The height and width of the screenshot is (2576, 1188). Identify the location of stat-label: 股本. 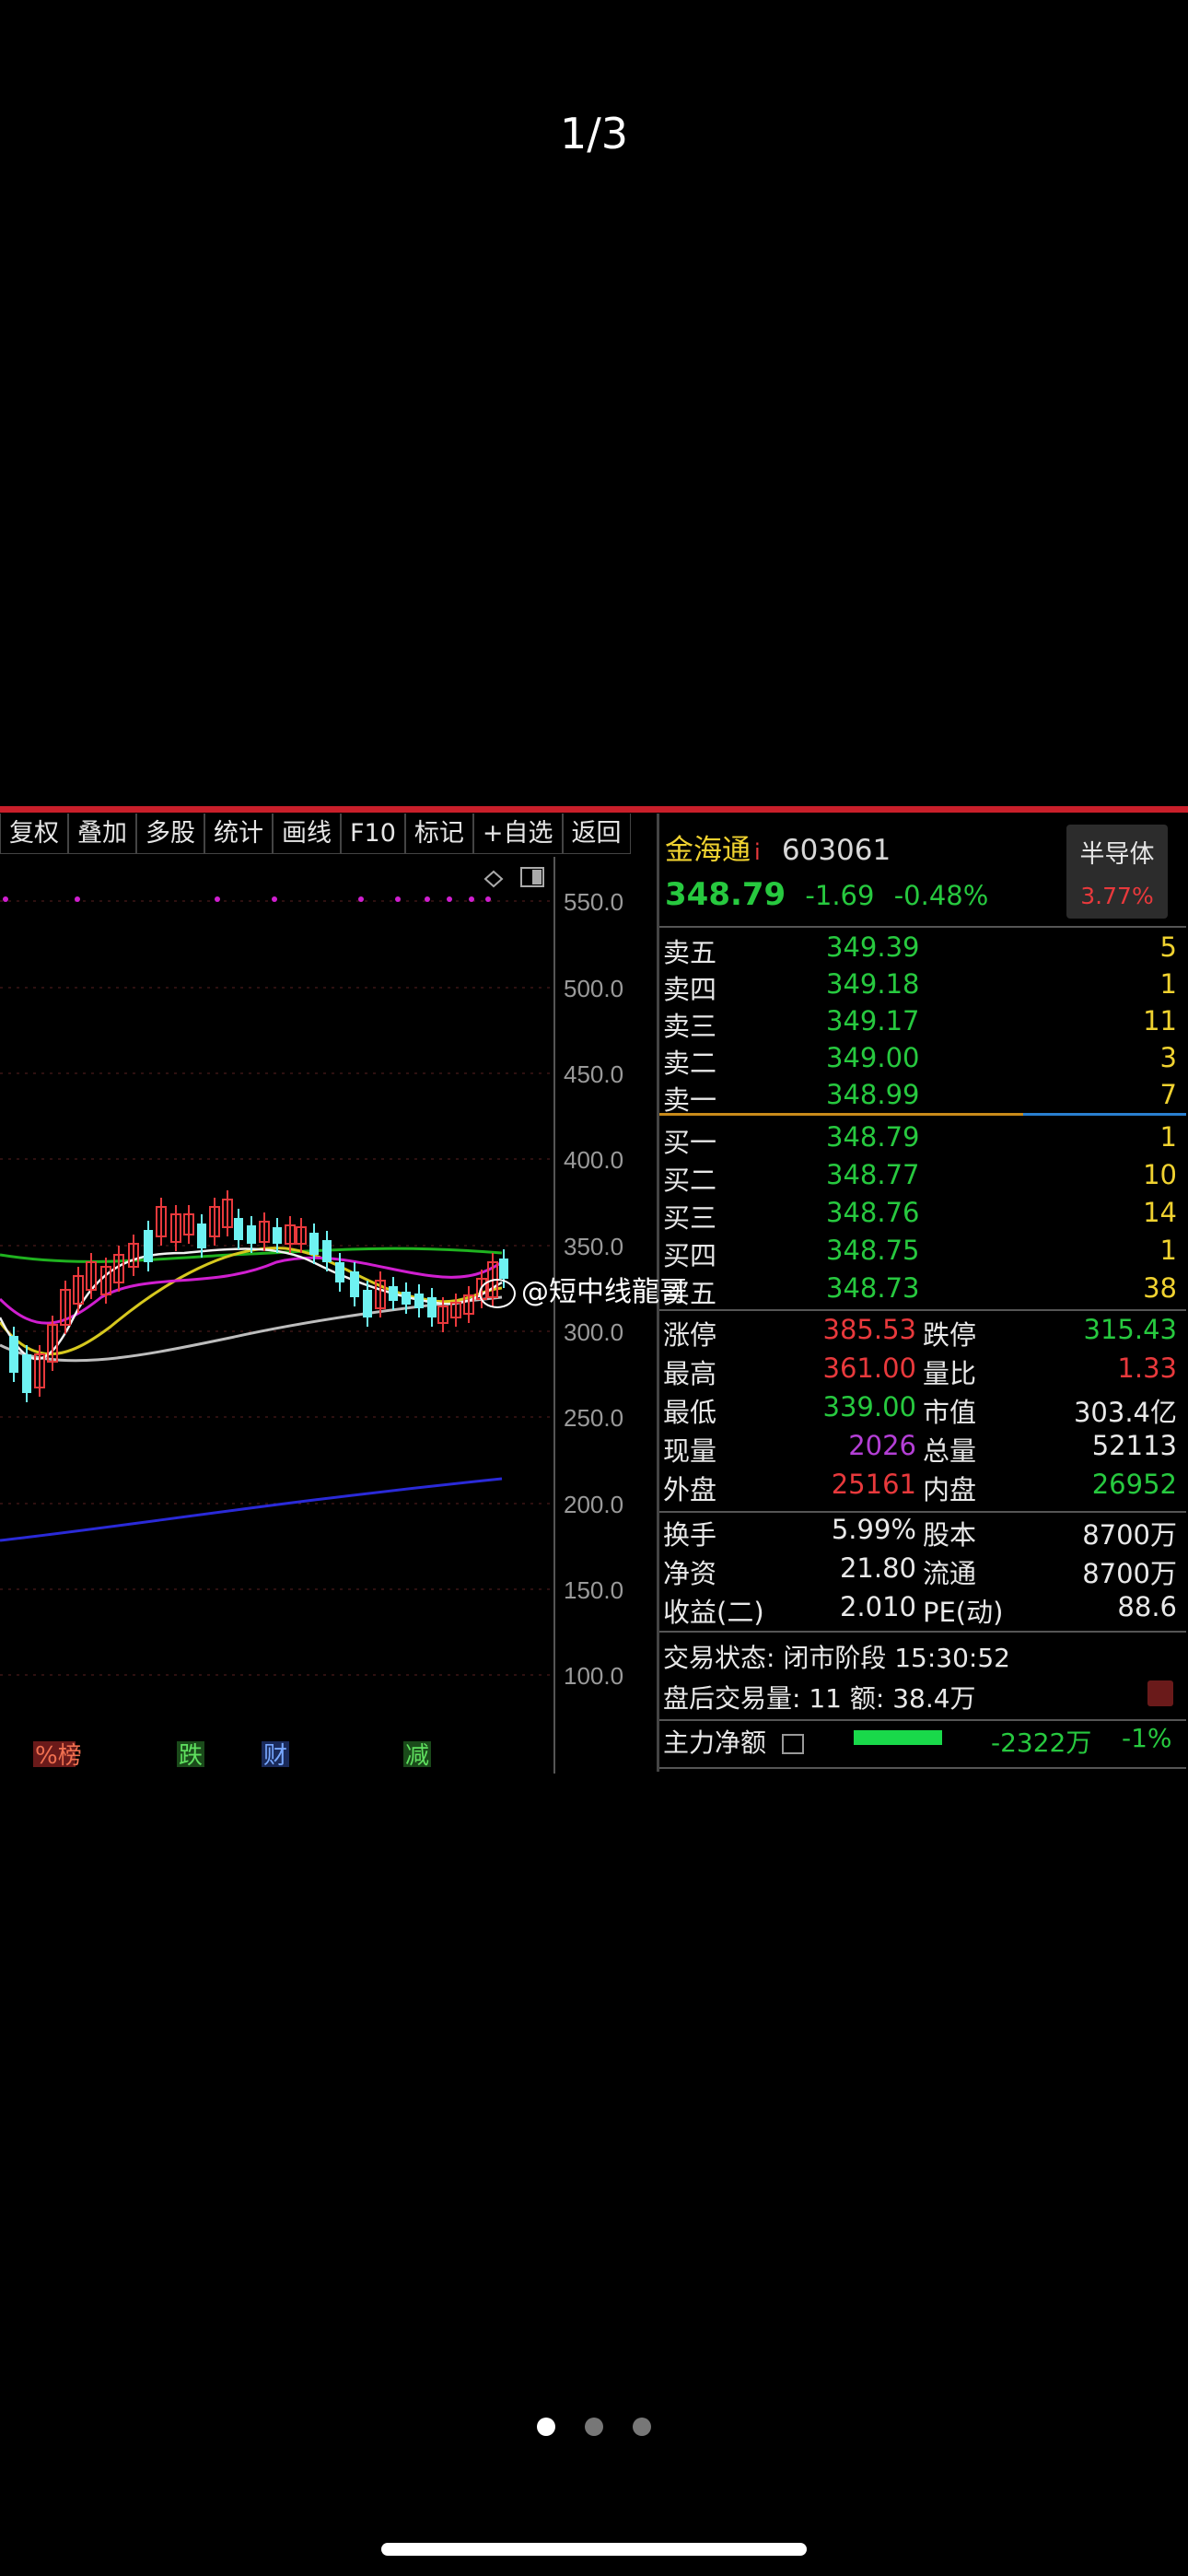
(950, 1535).